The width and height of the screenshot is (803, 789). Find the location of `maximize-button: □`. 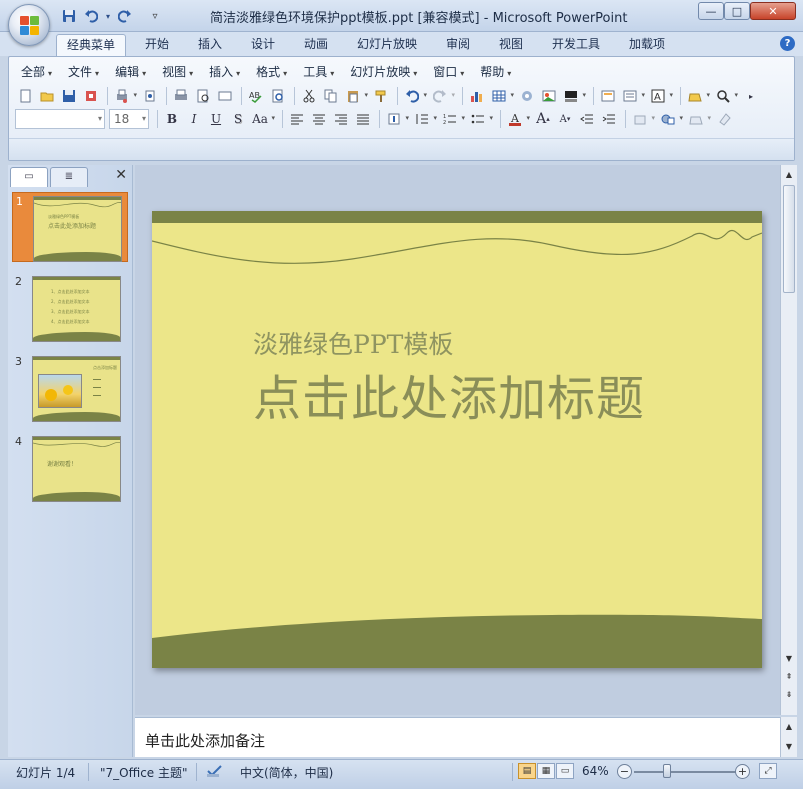

maximize-button: □ is located at coordinates (737, 11).